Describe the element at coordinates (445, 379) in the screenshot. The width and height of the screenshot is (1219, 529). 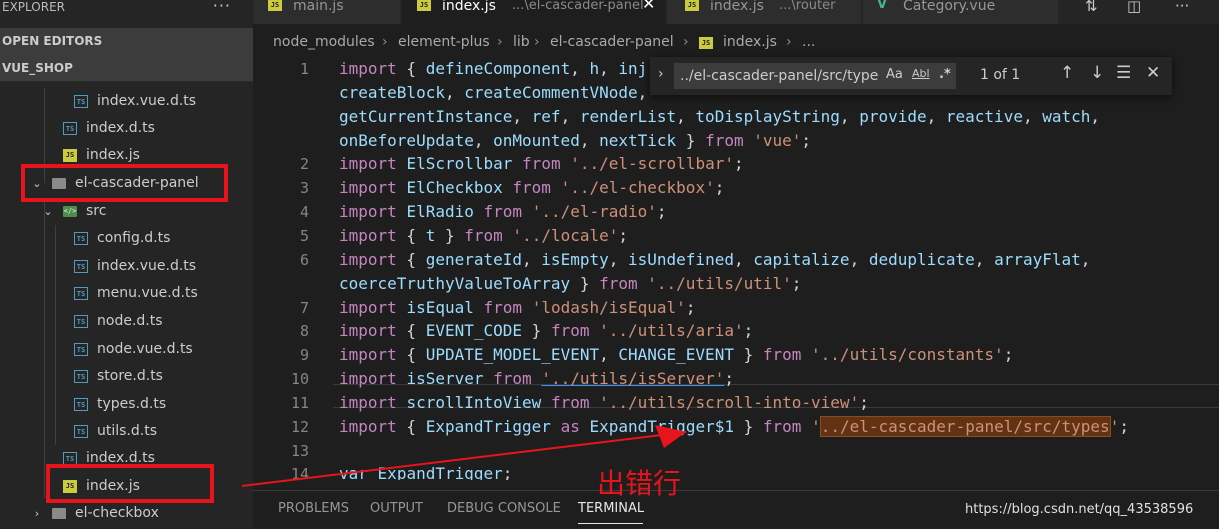
I see `code-token: isServer` at that location.